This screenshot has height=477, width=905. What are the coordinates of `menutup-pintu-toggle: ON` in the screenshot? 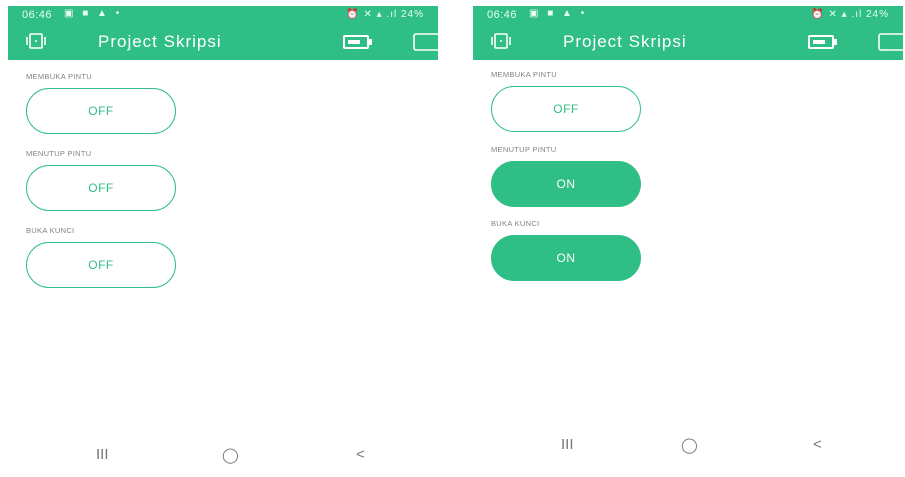 It's located at (566, 184).